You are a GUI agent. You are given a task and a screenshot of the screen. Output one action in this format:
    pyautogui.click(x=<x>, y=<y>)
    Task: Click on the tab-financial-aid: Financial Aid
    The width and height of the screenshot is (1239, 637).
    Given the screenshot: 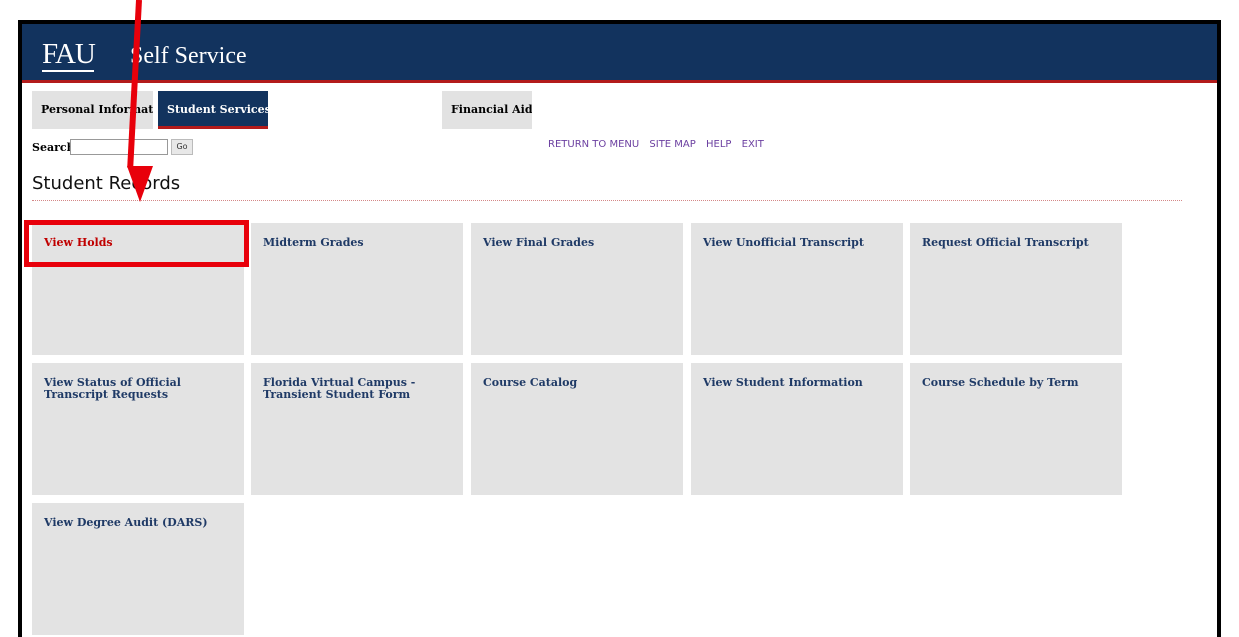 What is the action you would take?
    pyautogui.click(x=487, y=110)
    